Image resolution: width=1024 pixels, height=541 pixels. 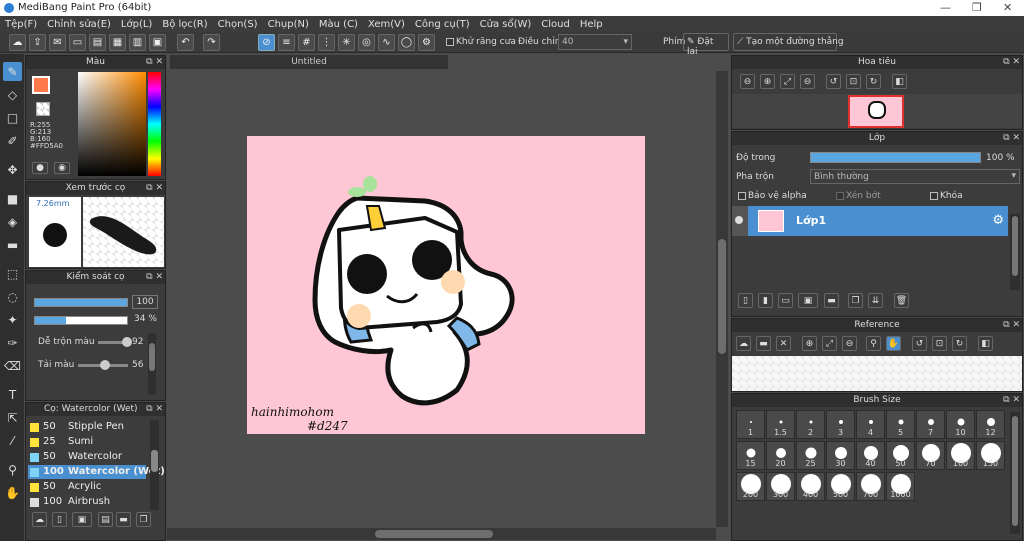 What do you see at coordinates (12, 365) in the screenshot?
I see `select-eraser-icon: ⌫` at bounding box center [12, 365].